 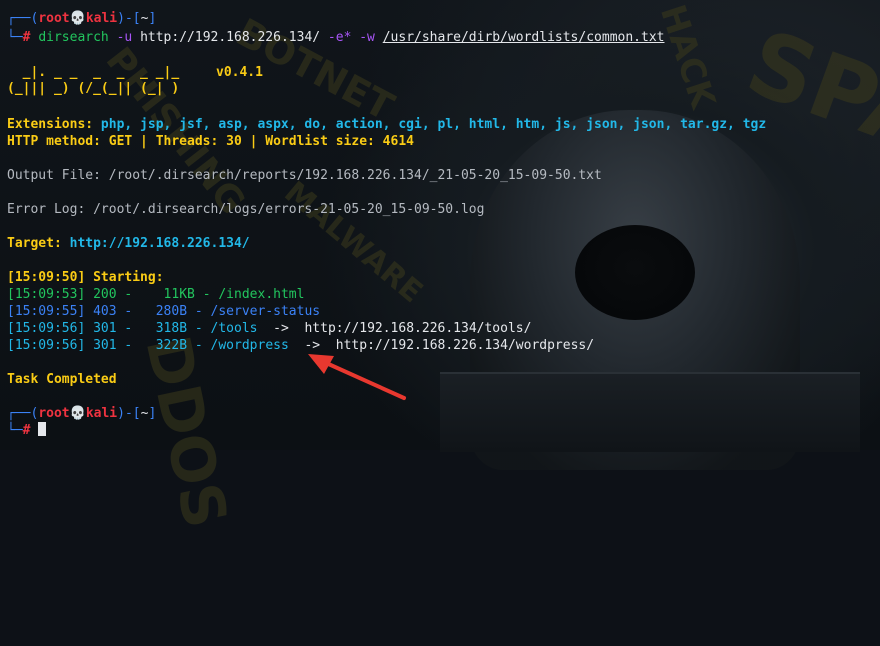 I want to click on starting-line: [15:09:50] Starting:, so click(x=85, y=277).